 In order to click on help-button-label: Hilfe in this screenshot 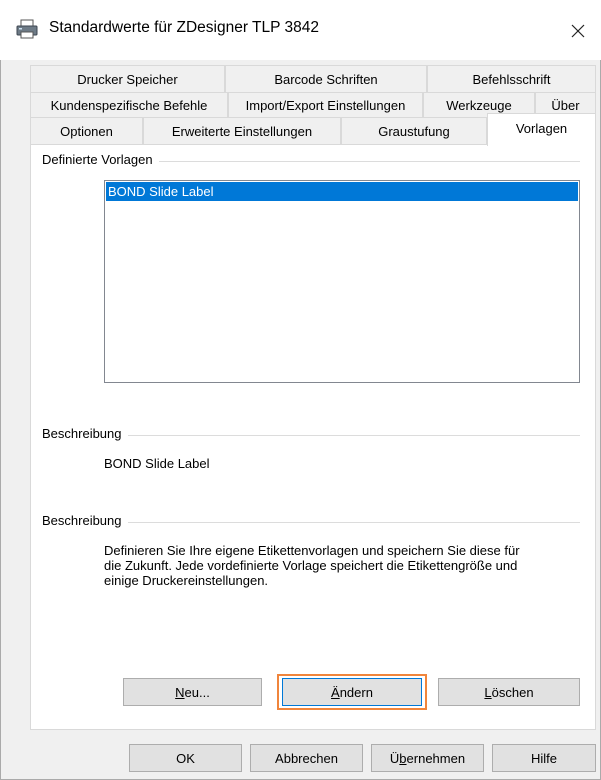, I will do `click(543, 758)`.